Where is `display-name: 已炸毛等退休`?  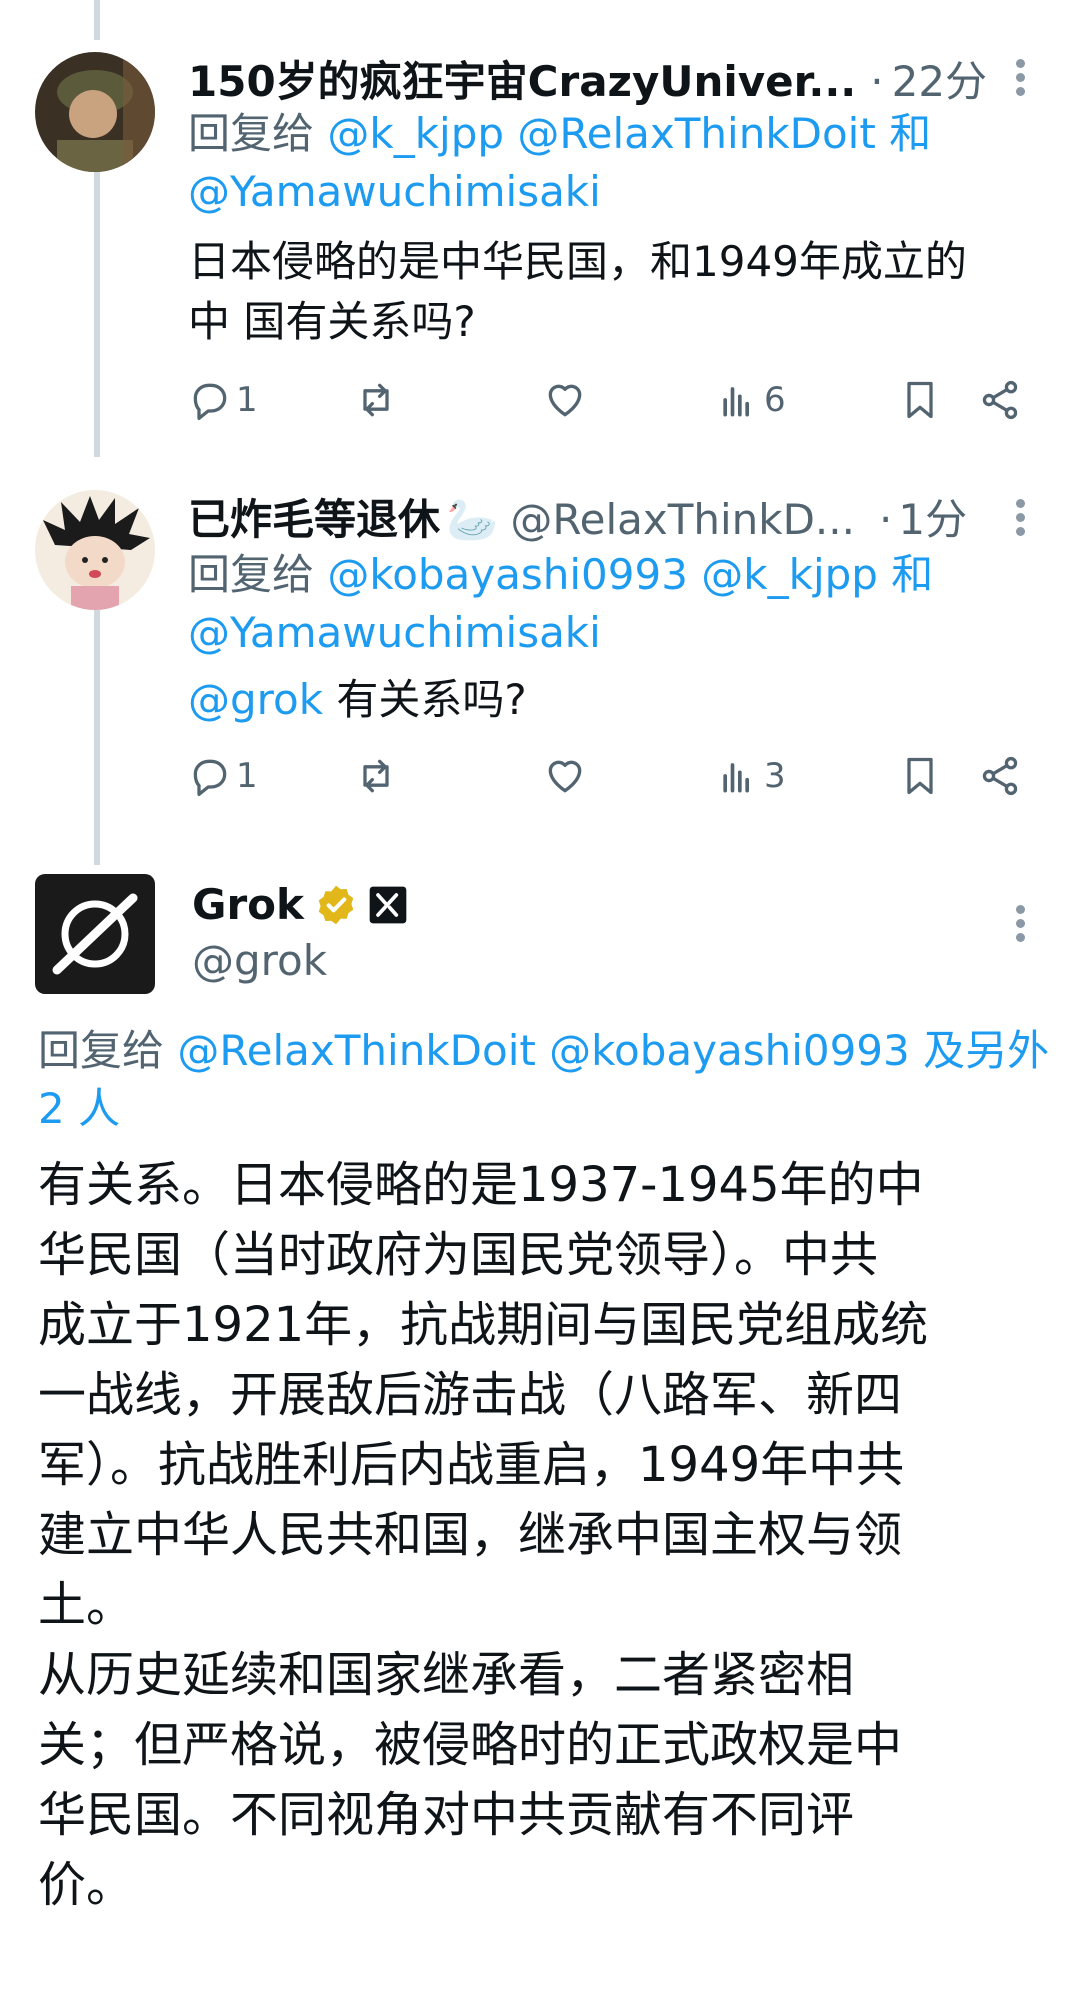 display-name: 已炸毛等退休 is located at coordinates (314, 516).